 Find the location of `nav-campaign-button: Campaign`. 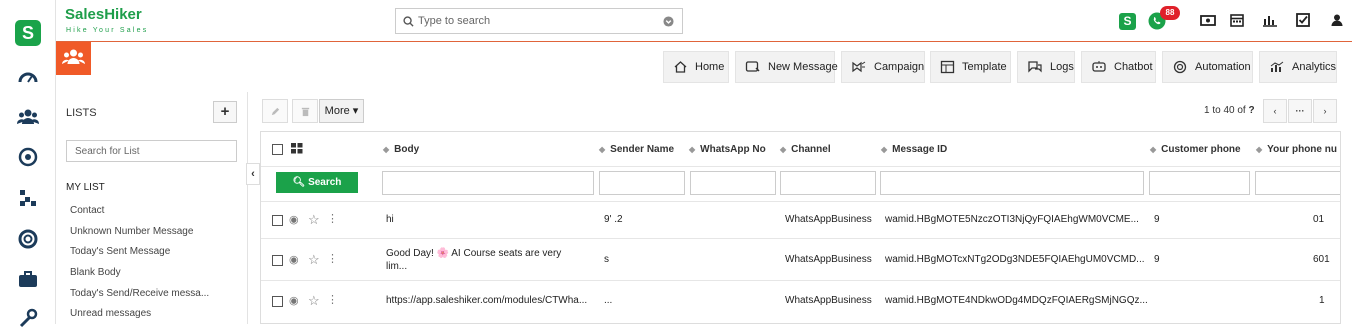

nav-campaign-button: Campaign is located at coordinates (883, 67).